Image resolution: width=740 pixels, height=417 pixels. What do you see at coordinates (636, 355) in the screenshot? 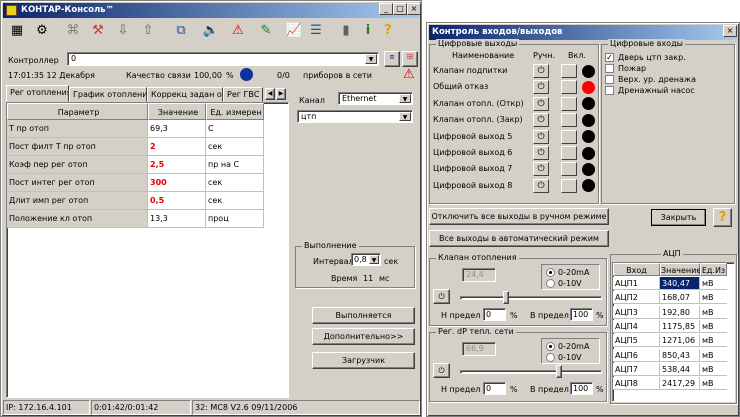
I see `adc-row-name: АЦП6` at bounding box center [636, 355].